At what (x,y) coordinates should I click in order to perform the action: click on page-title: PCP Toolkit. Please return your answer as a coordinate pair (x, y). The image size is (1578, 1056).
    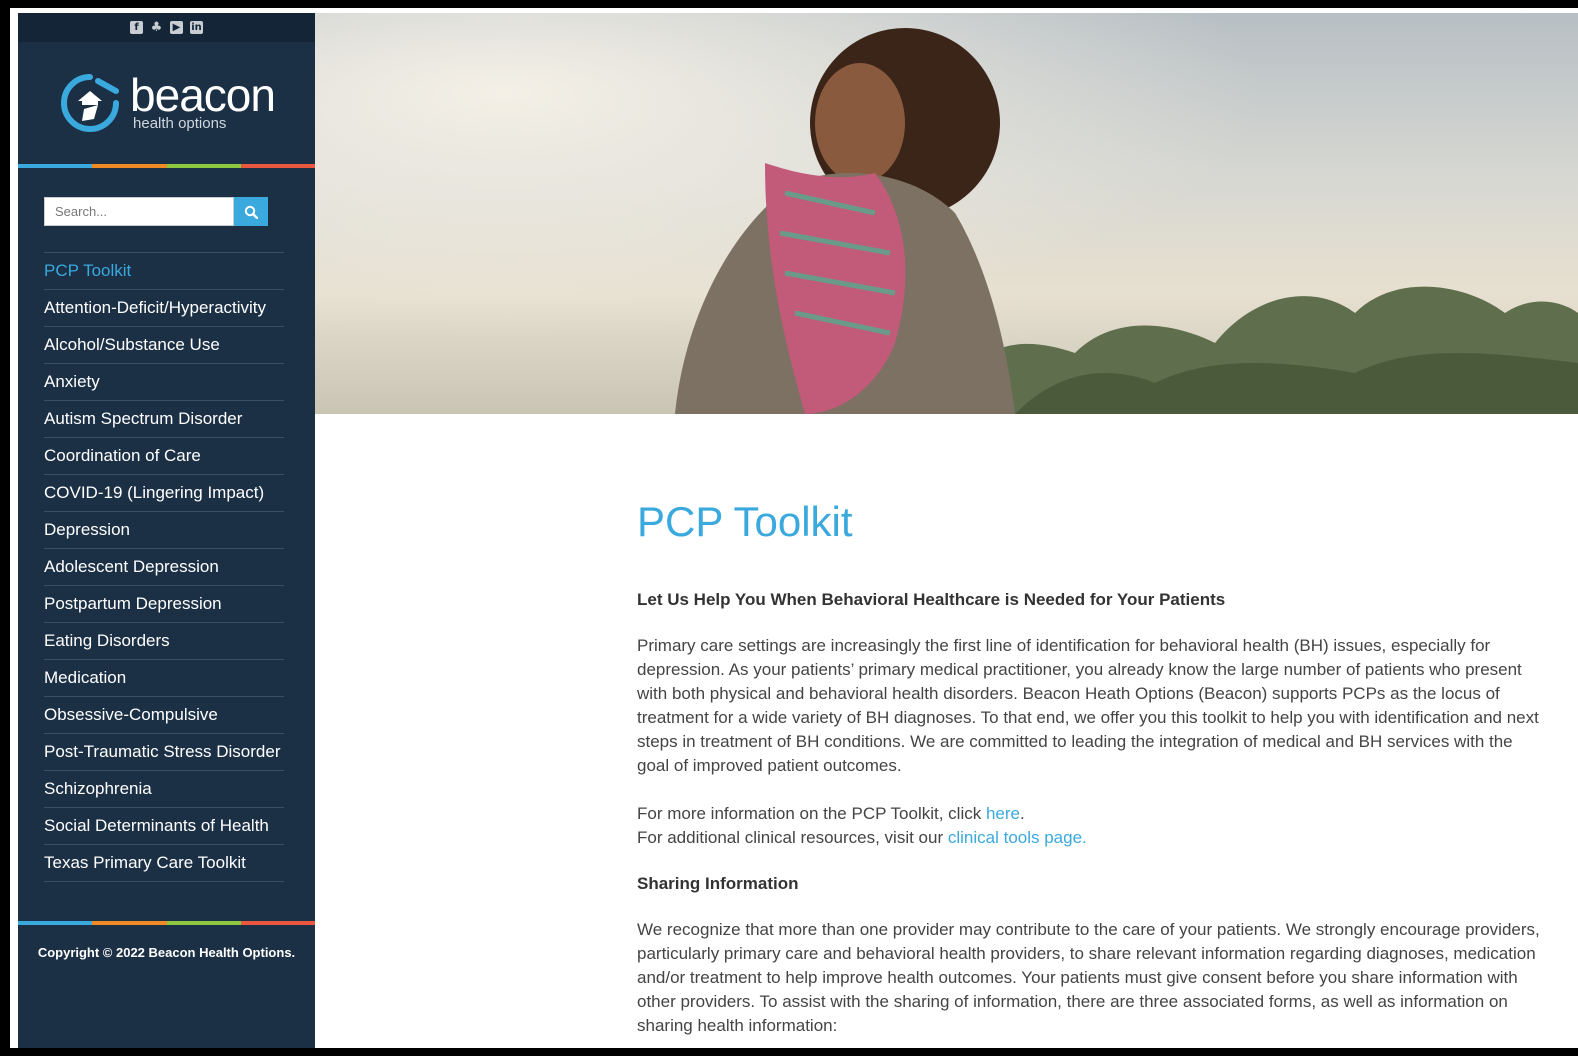
    Looking at the image, I should click on (745, 521).